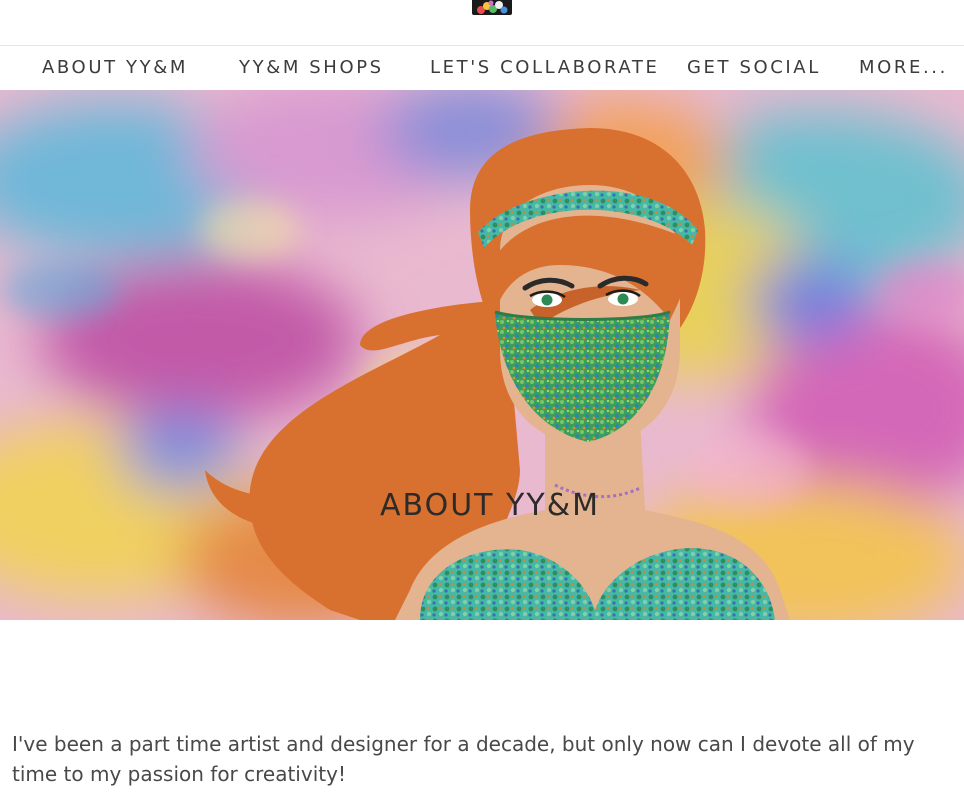 The width and height of the screenshot is (964, 812). I want to click on flower-logo-icon, so click(492, 7).